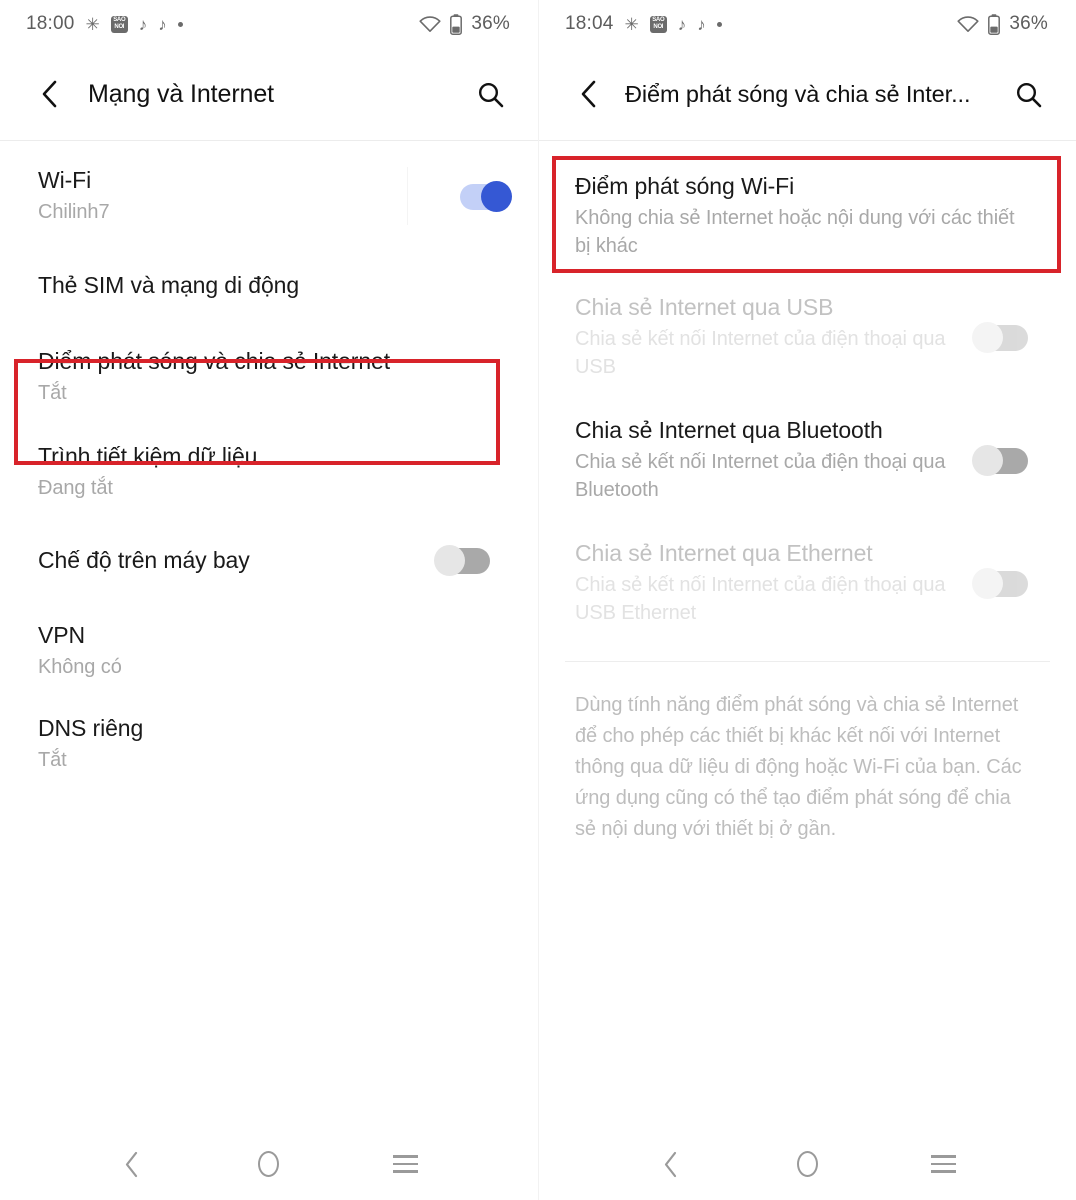 The image size is (1076, 1200). Describe the element at coordinates (273, 471) in the screenshot. I see `list-item-text: Trình tiết kiệm dữ liệu Đang tắt` at that location.